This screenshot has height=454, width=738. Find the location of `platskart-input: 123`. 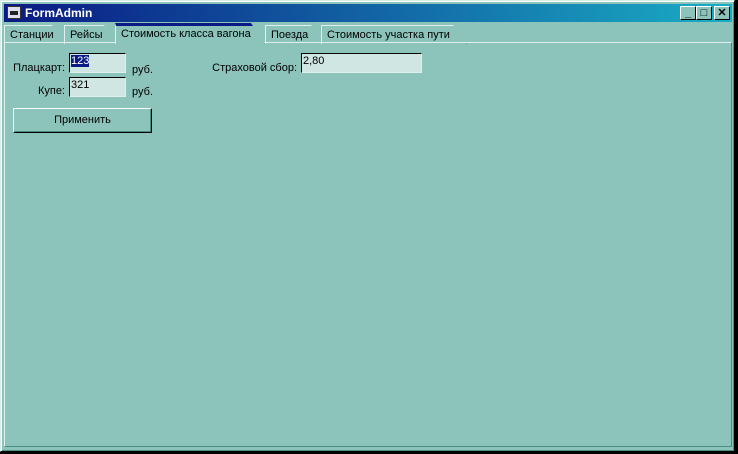

platskart-input: 123 is located at coordinates (97, 63).